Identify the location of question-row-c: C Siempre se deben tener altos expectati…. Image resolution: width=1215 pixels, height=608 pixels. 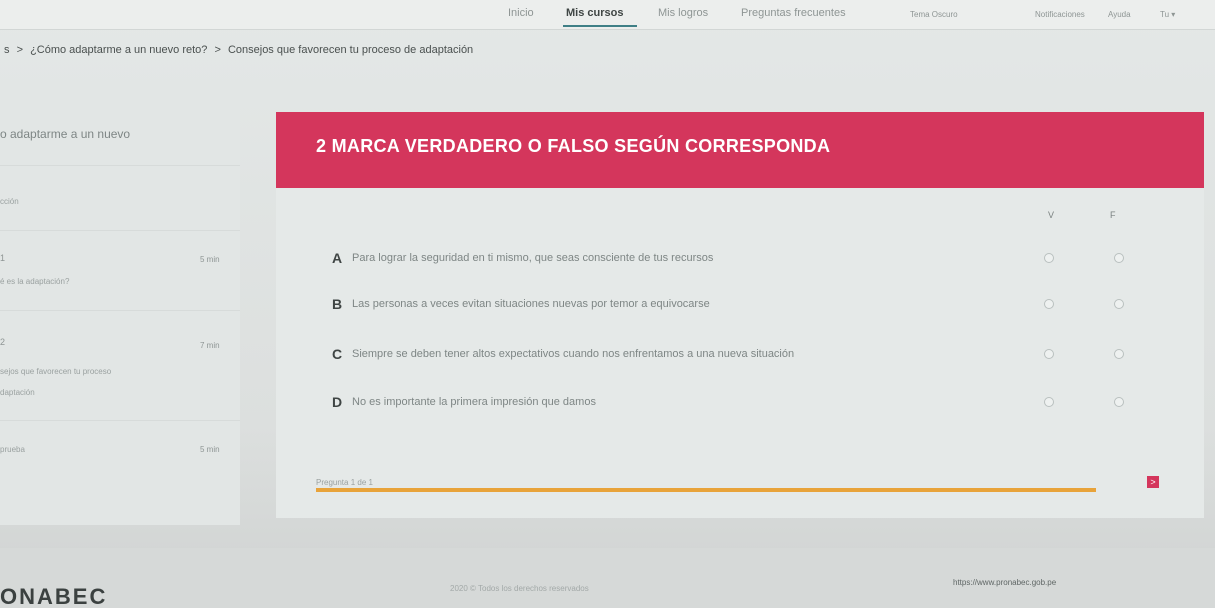
(740, 360).